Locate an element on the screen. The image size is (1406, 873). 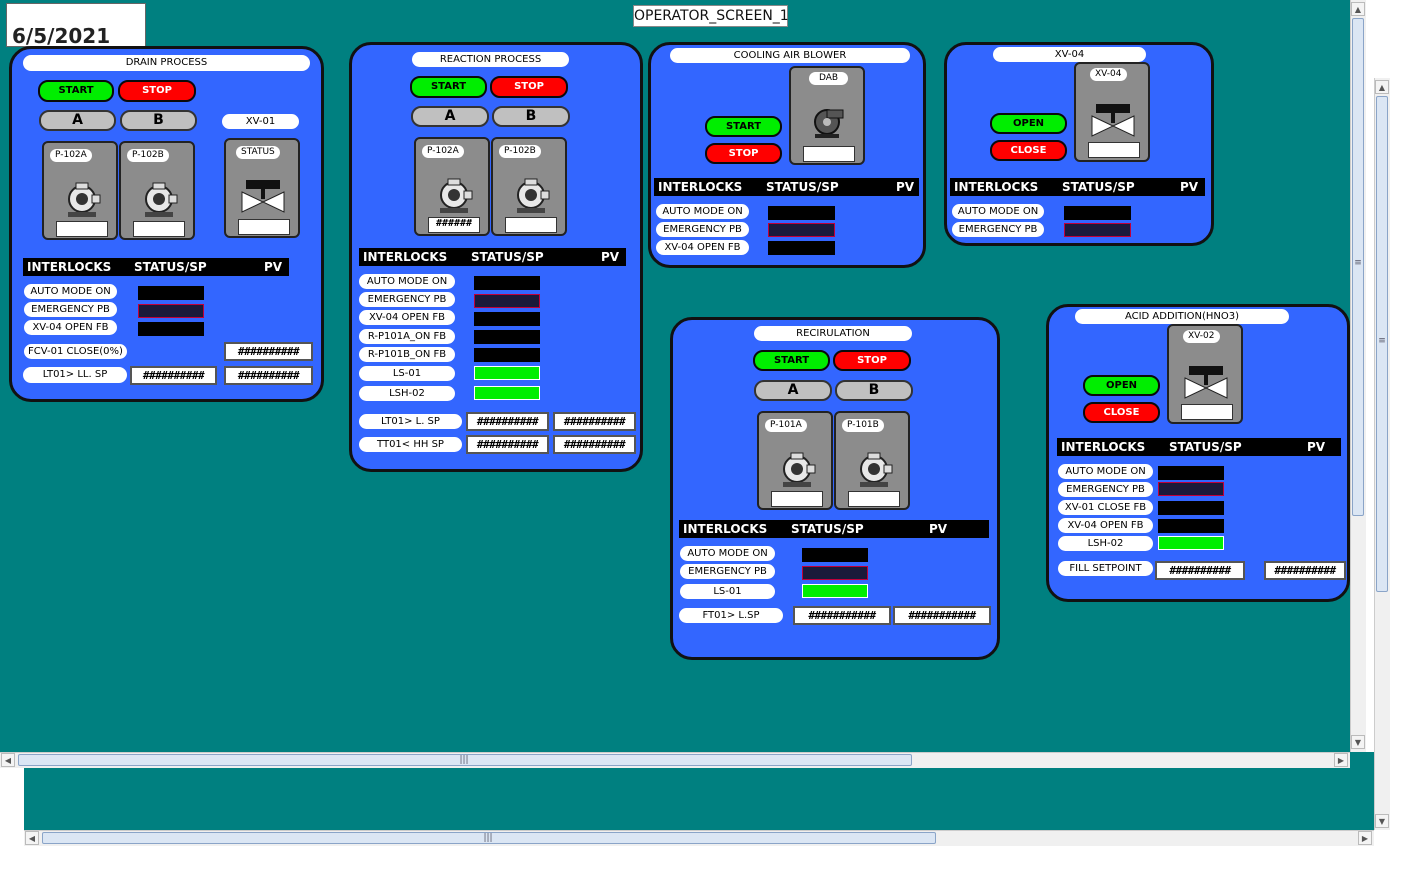
recirc-ft-pv: ########### is located at coordinates (942, 615).